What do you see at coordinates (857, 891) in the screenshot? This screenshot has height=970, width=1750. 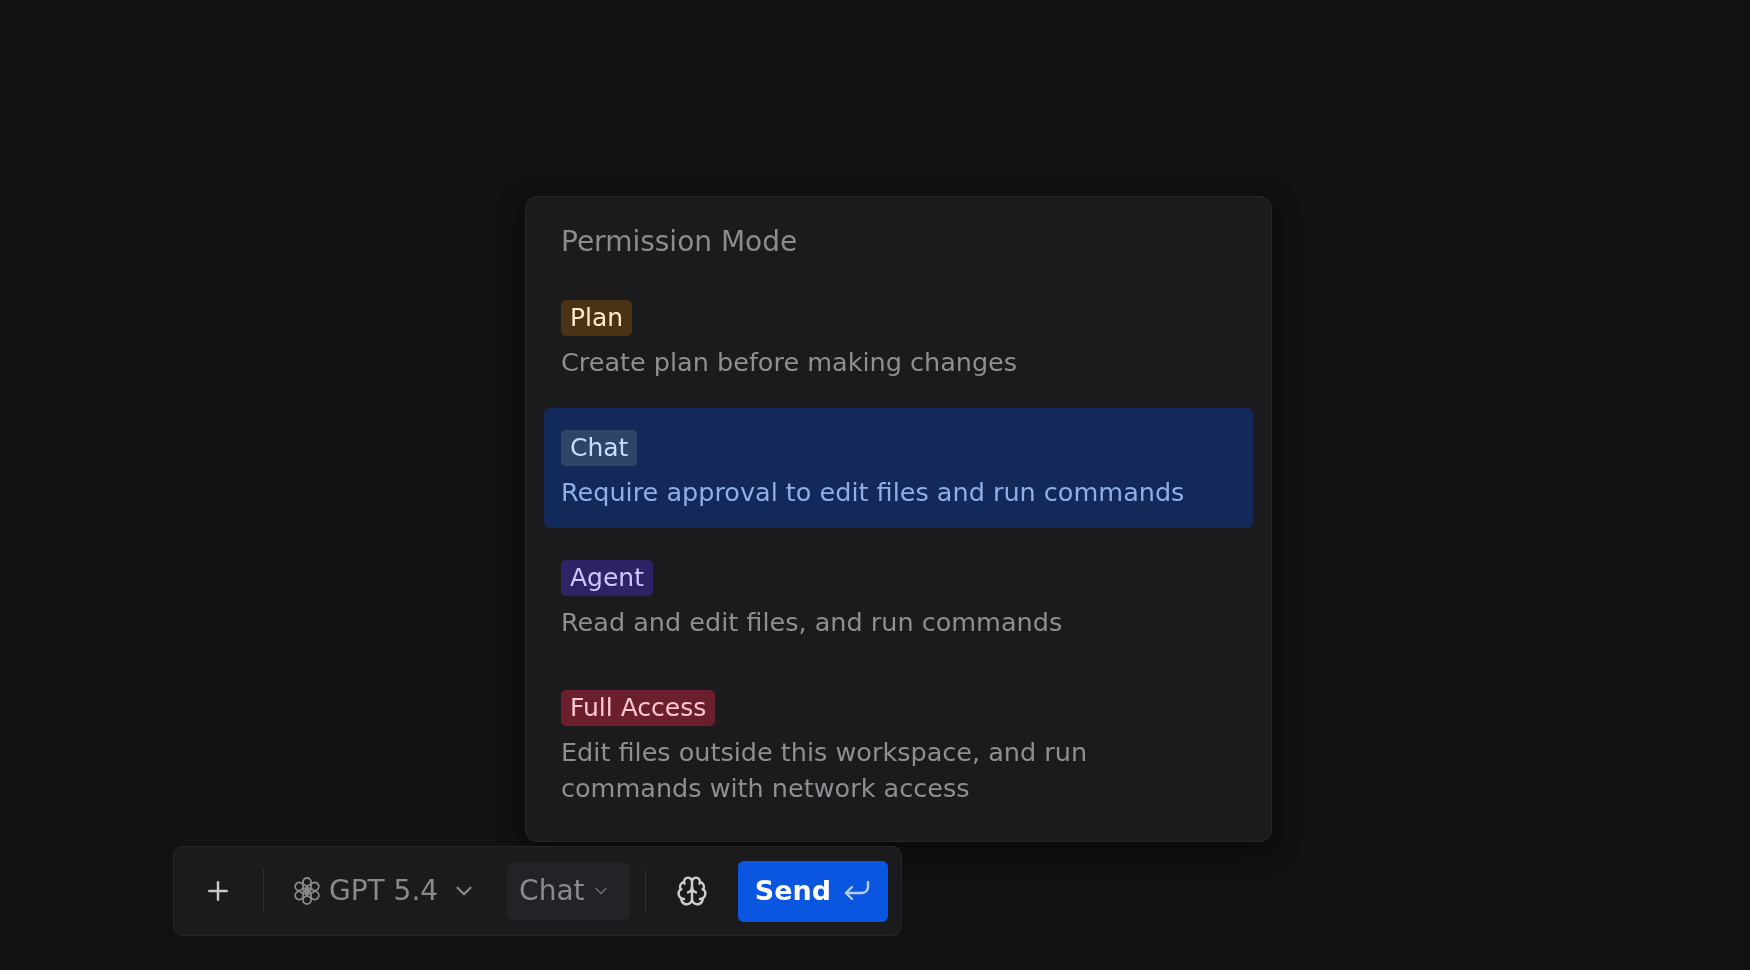 I see `return-arrow-icon` at bounding box center [857, 891].